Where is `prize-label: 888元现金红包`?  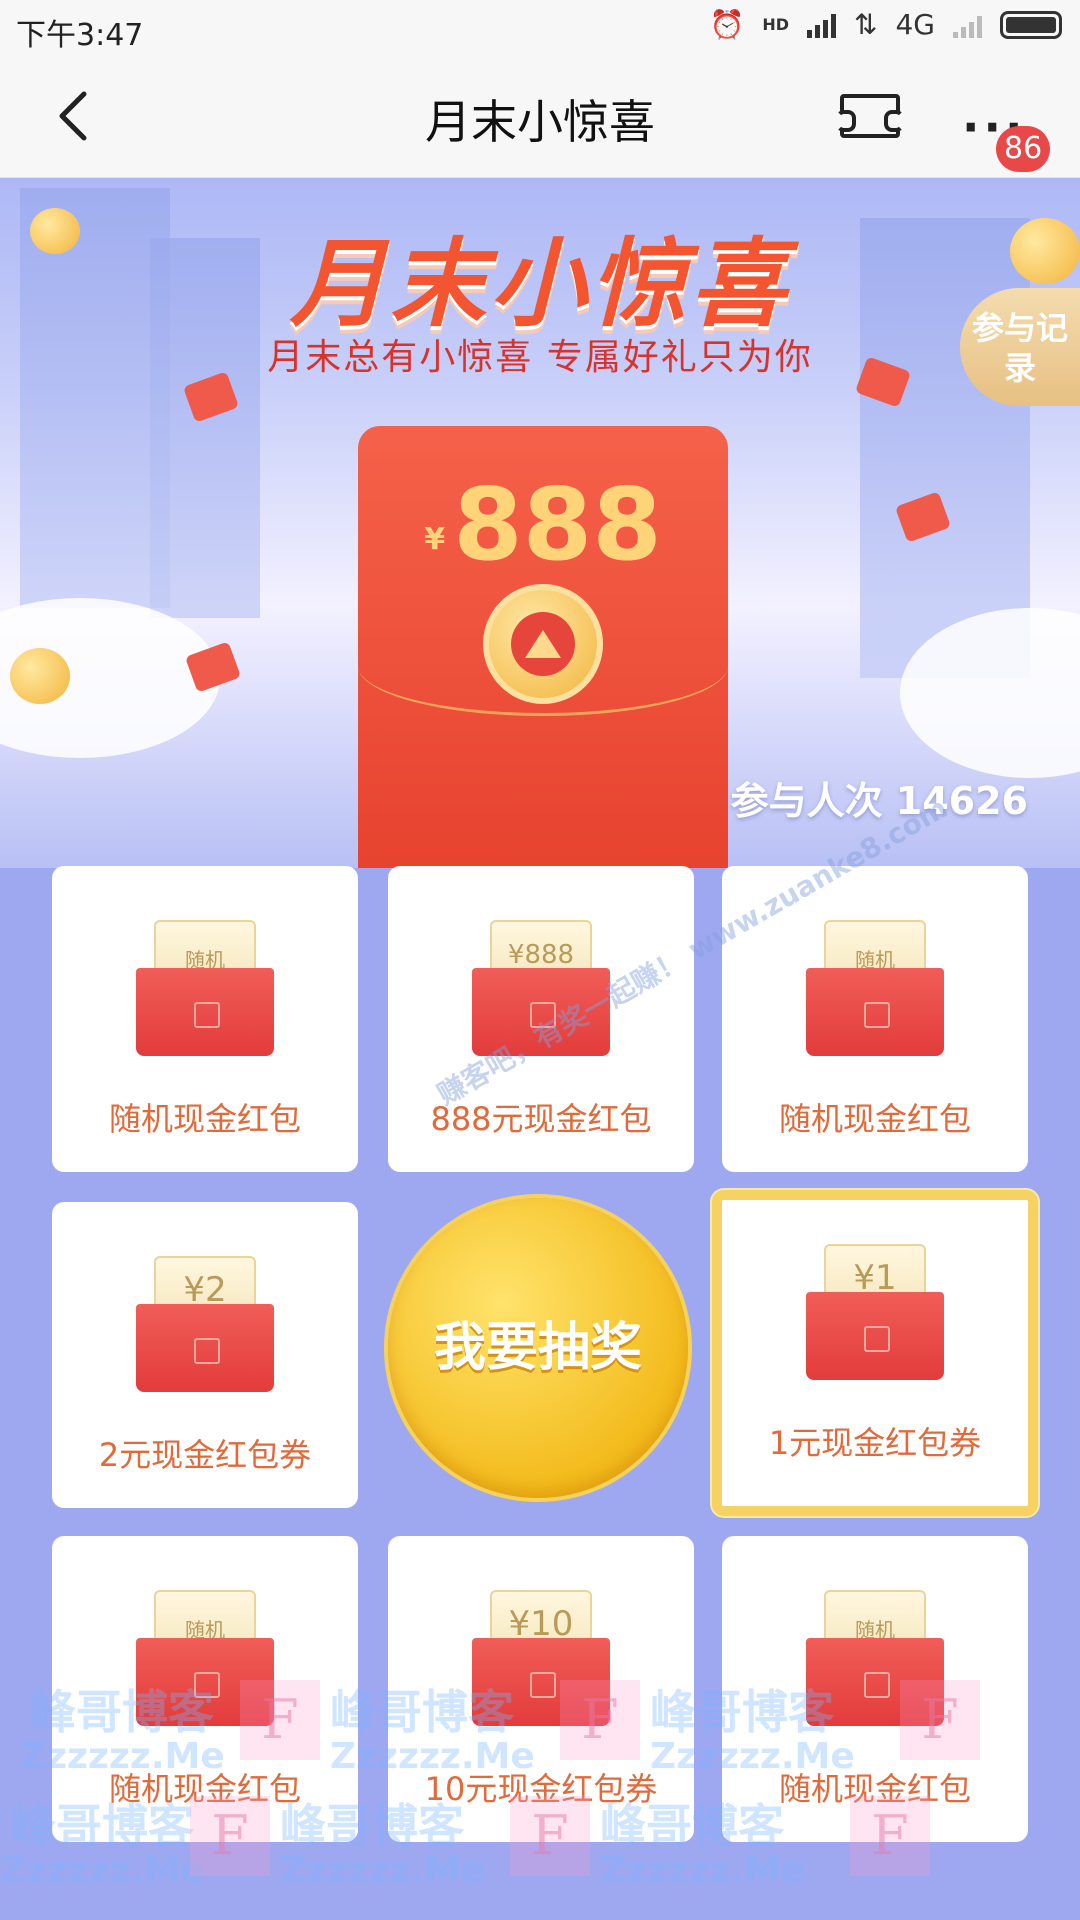 prize-label: 888元现金红包 is located at coordinates (541, 1119).